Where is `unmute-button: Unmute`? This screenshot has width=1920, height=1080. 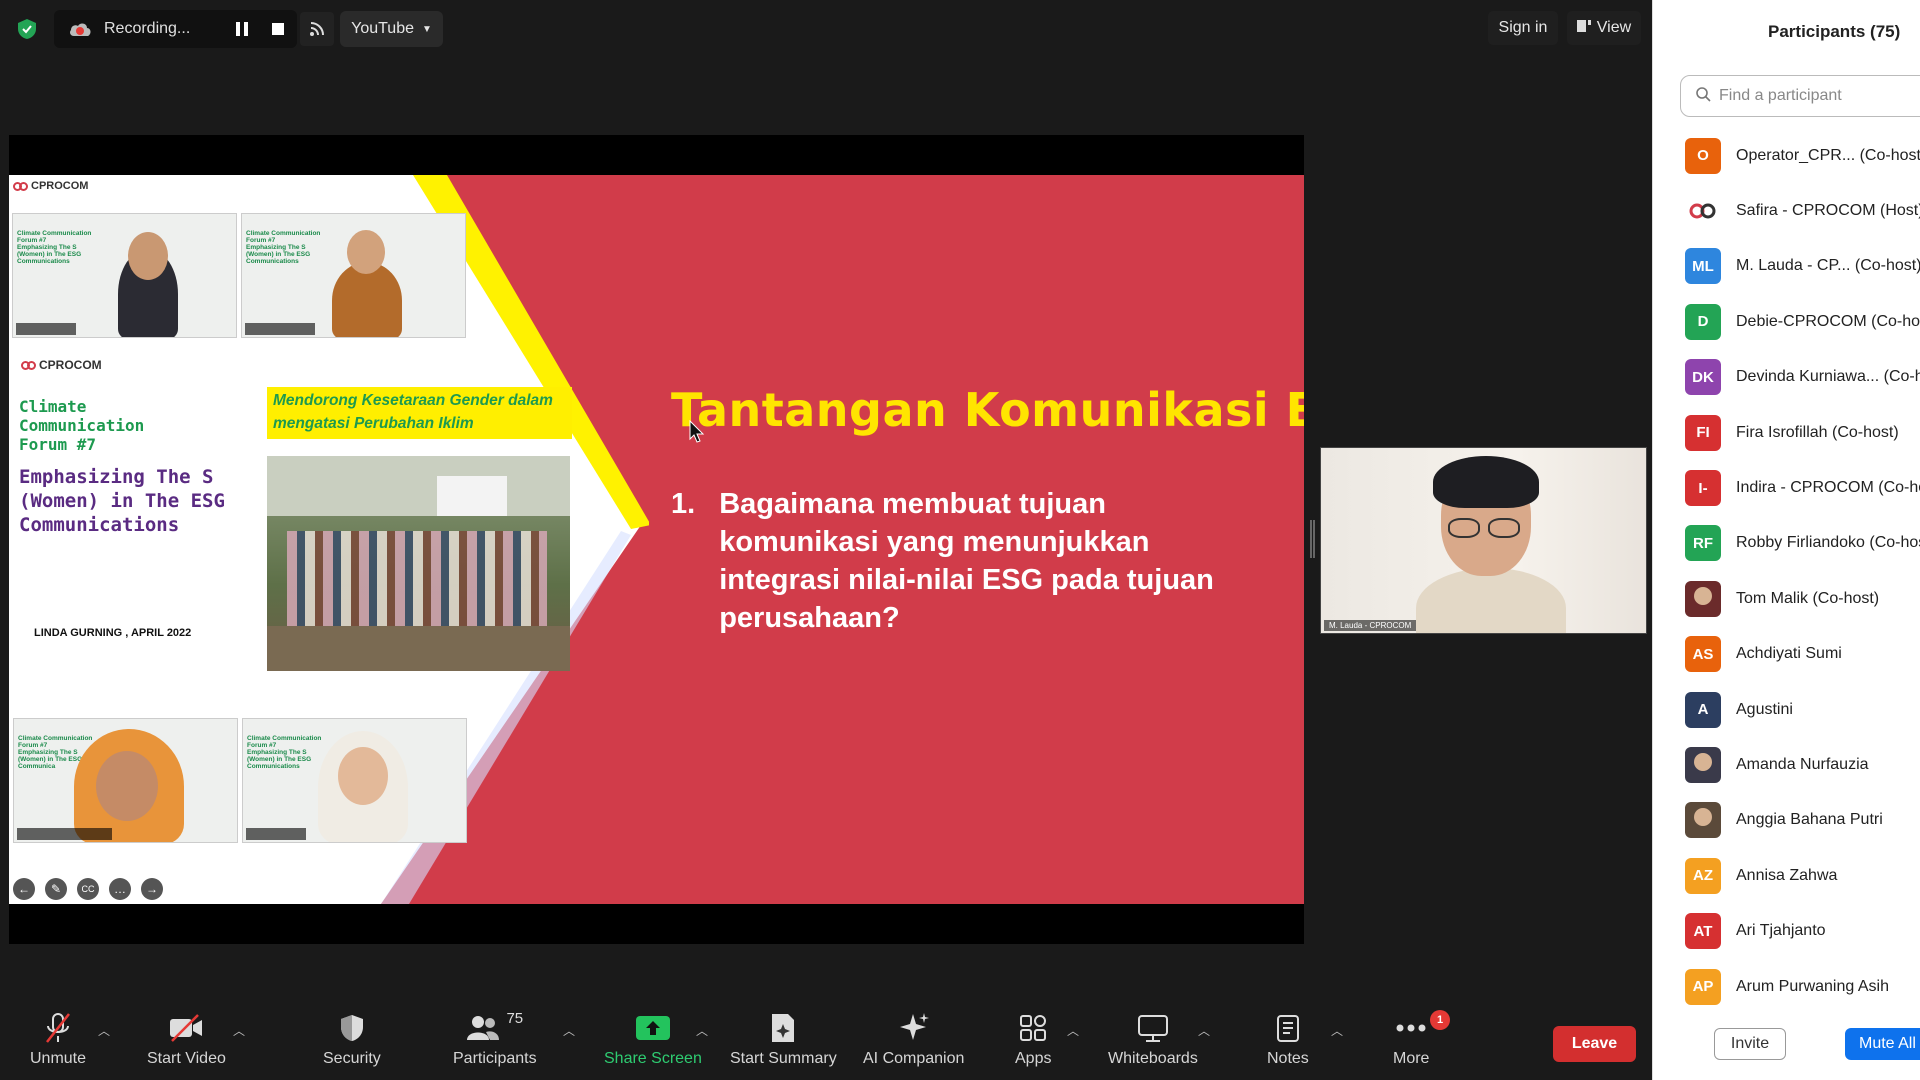
unmute-button: Unmute is located at coordinates (58, 1039).